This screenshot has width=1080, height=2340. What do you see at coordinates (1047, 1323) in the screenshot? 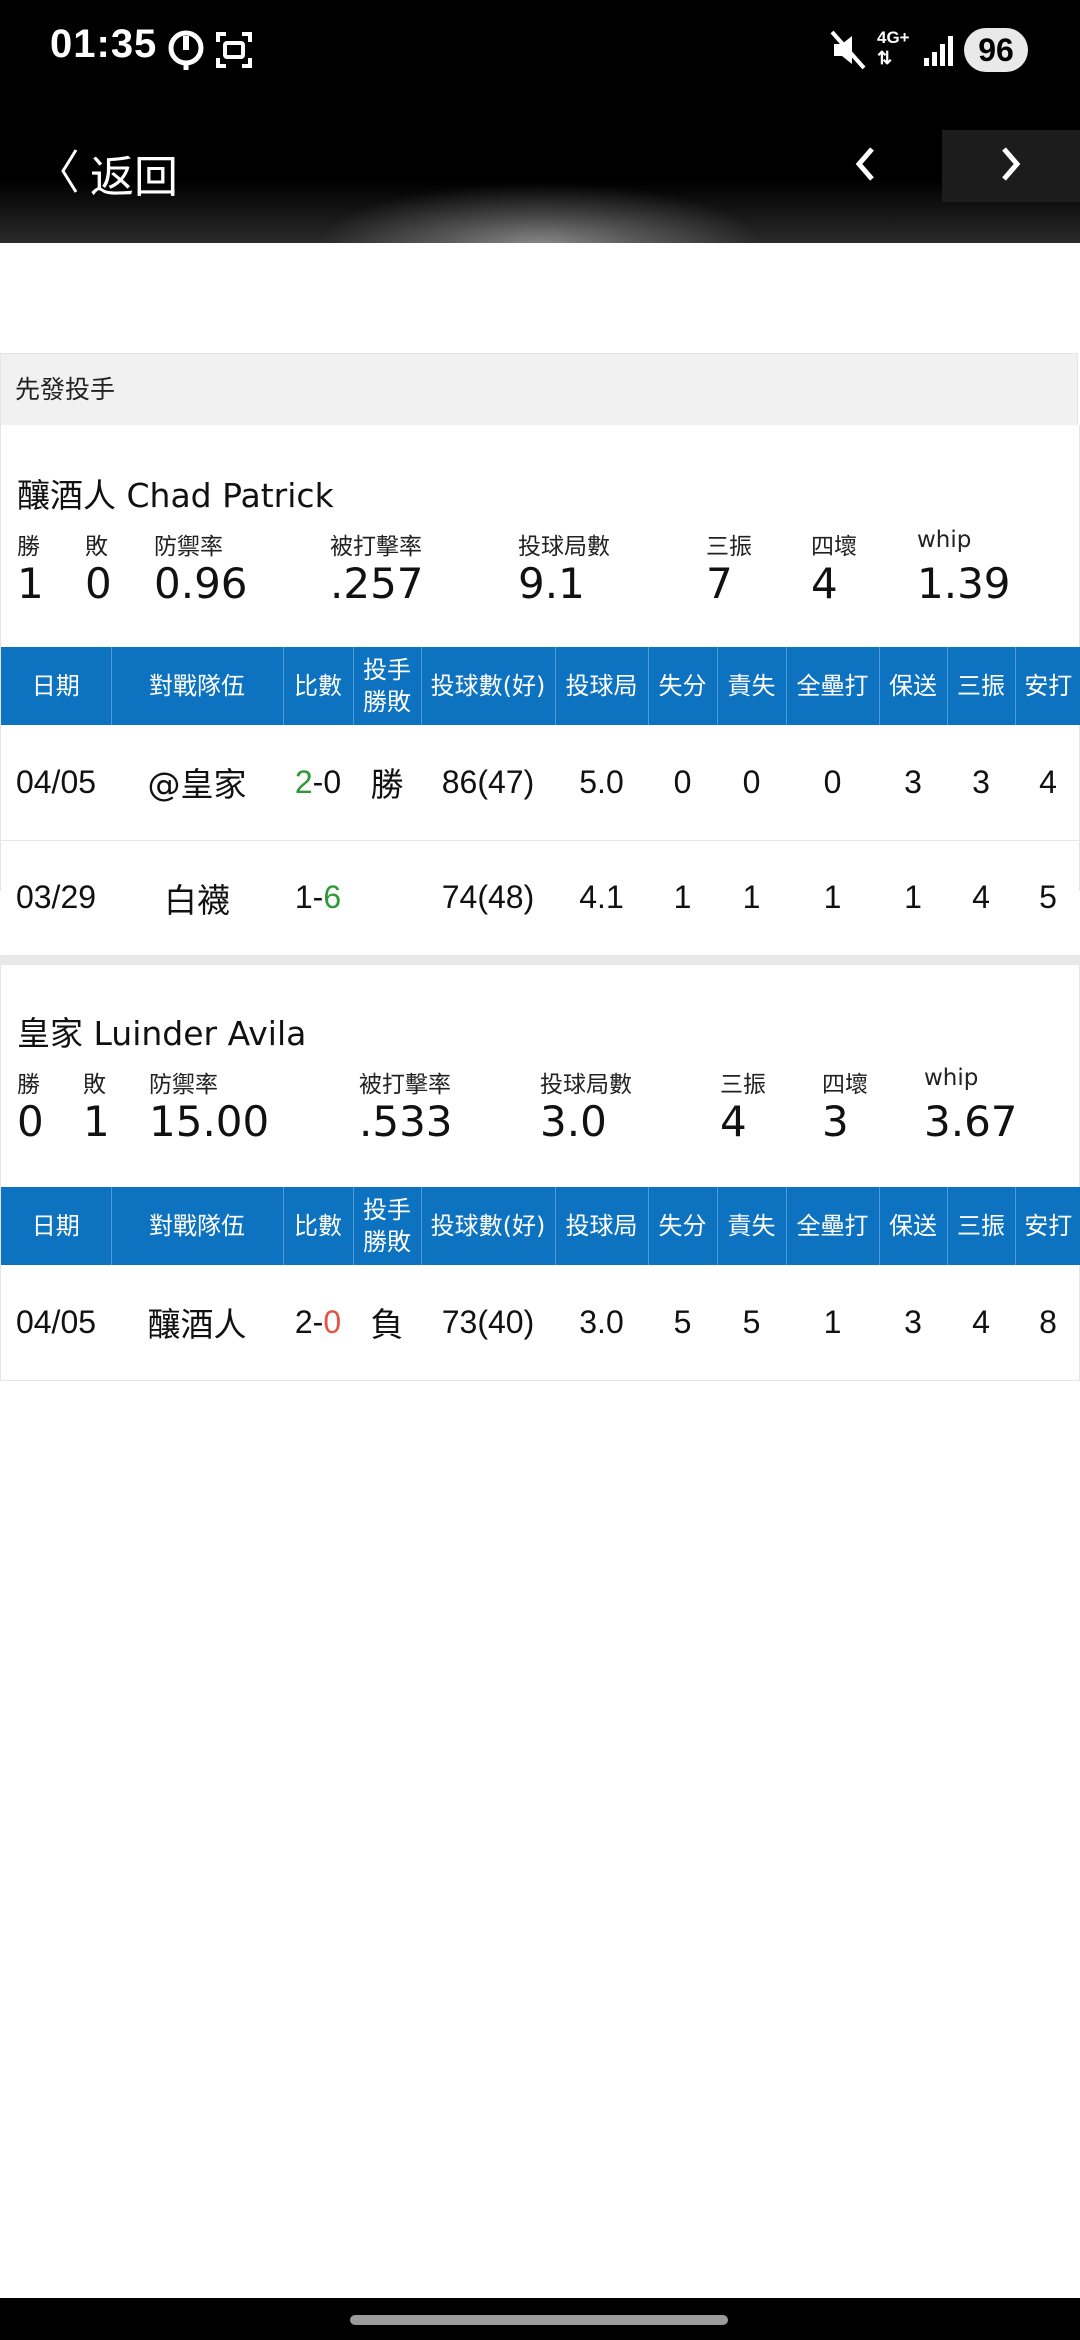
I see `cell-hits: 8` at bounding box center [1047, 1323].